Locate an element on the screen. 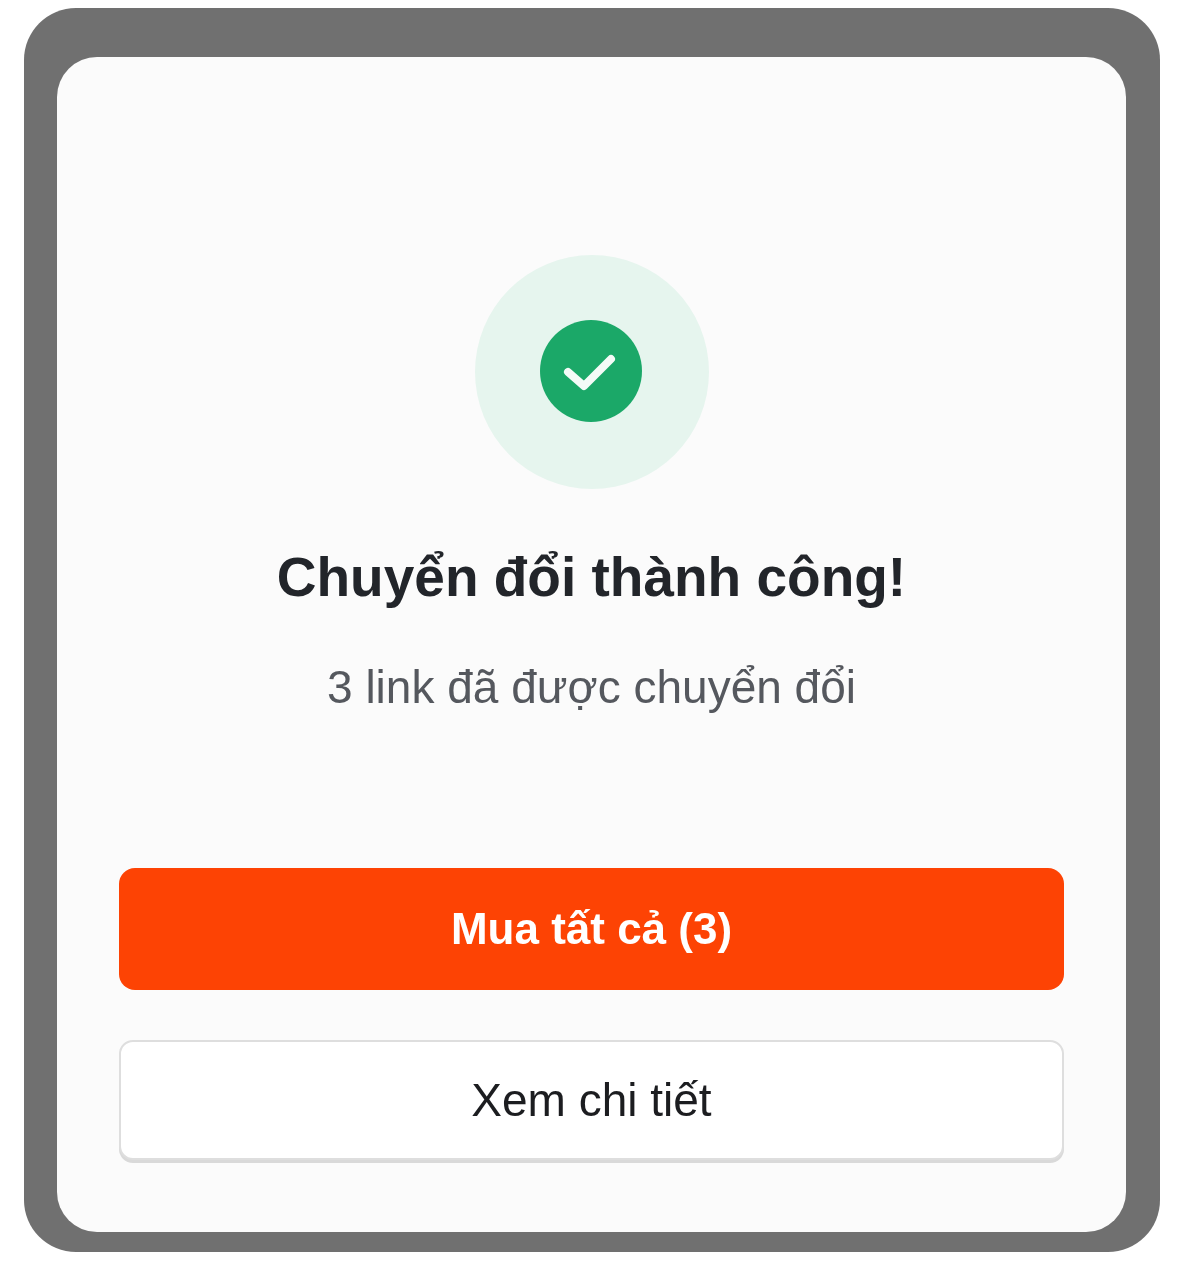 The image size is (1186, 1266). buy-all-button: Mua tất cả (3) is located at coordinates (591, 929).